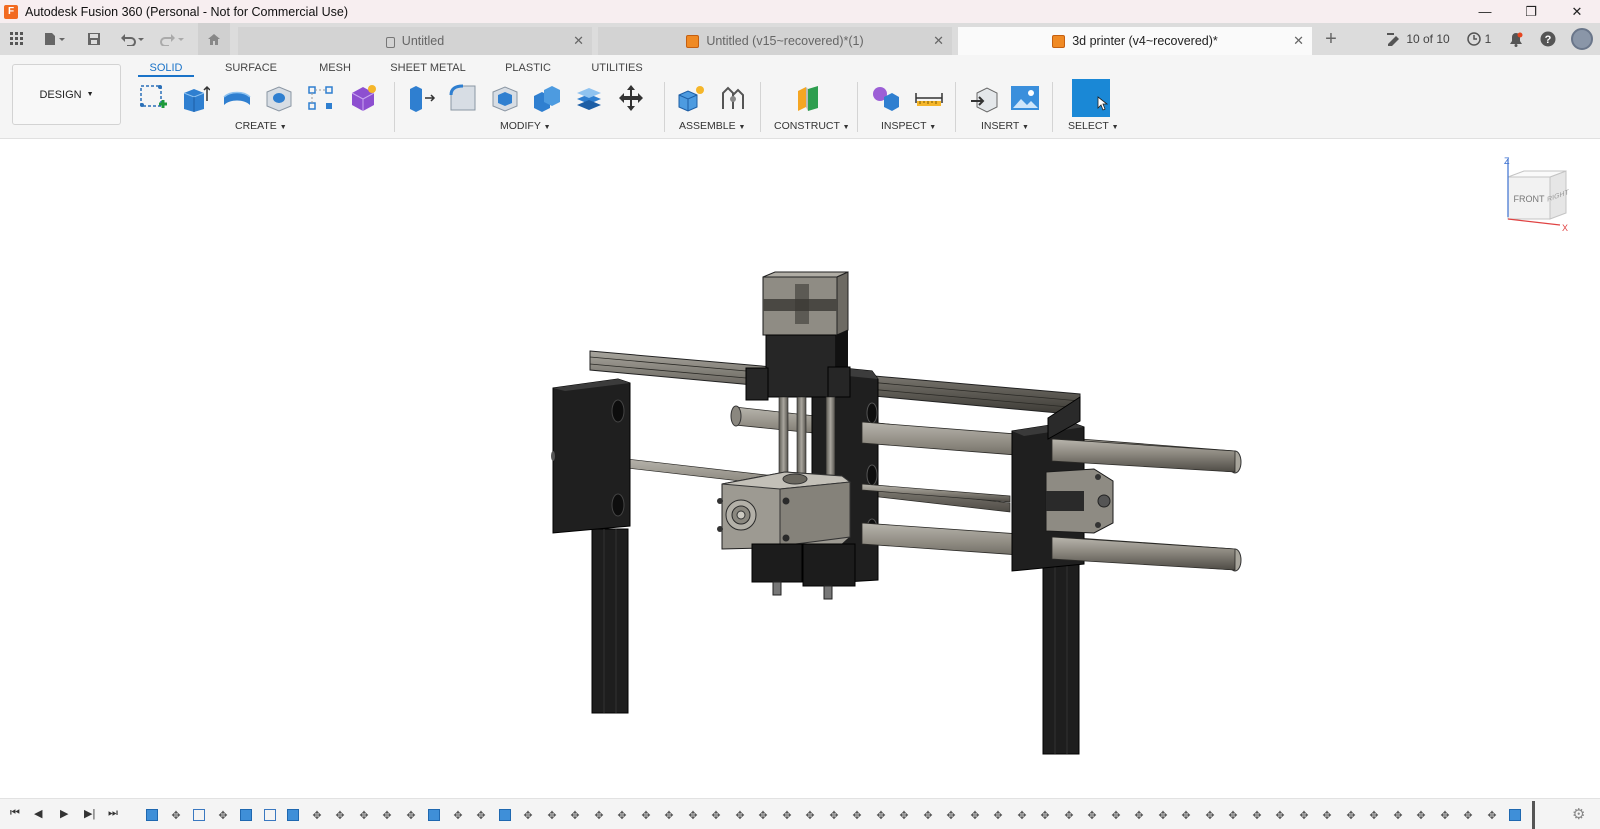  I want to click on gear-icon: ⚙, so click(1578, 814).